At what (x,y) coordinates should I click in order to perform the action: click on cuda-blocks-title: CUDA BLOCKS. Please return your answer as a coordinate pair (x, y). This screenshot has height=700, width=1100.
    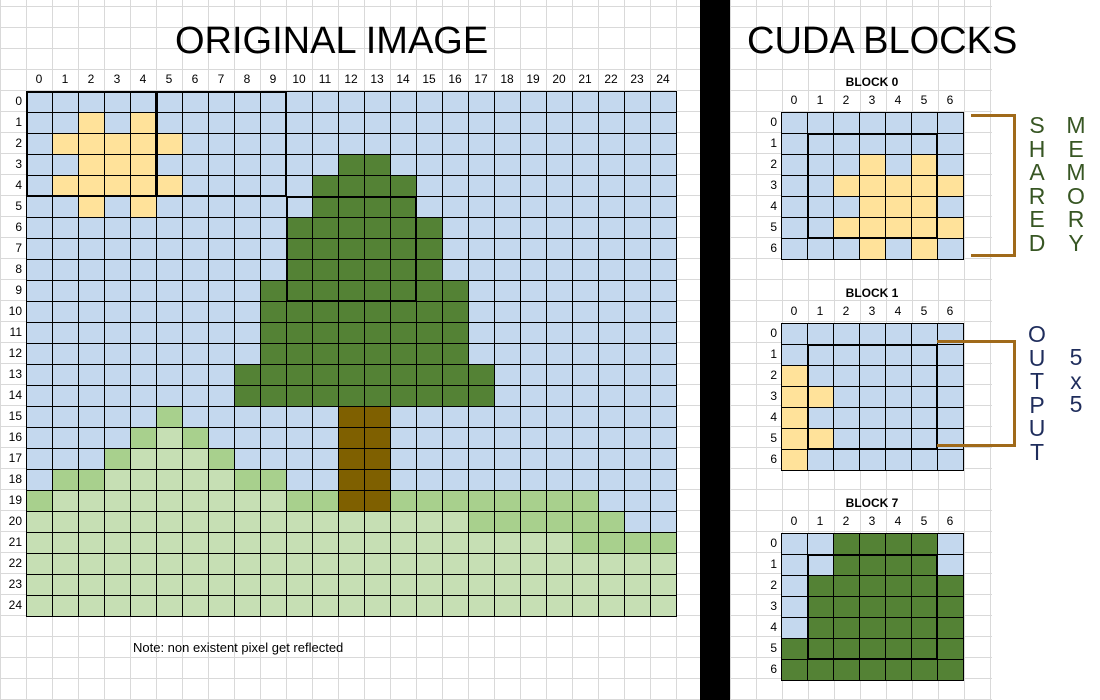
    Looking at the image, I should click on (882, 41).